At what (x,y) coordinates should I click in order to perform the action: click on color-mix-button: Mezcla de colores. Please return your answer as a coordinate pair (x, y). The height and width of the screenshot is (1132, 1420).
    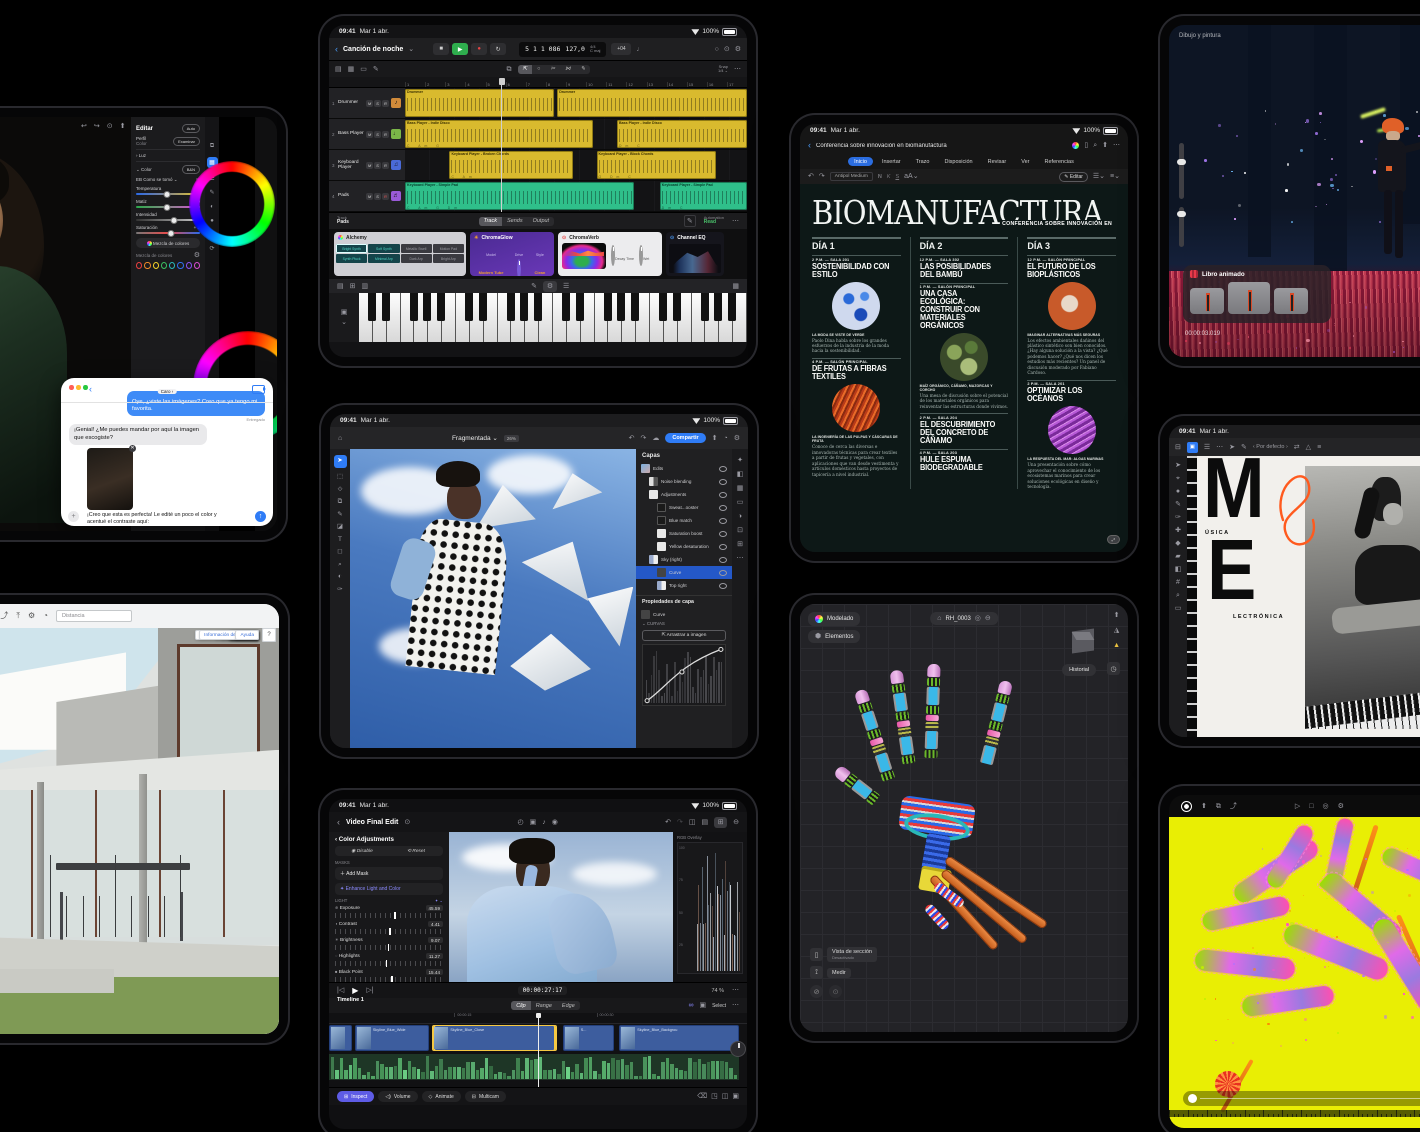
    Looking at the image, I should click on (168, 243).